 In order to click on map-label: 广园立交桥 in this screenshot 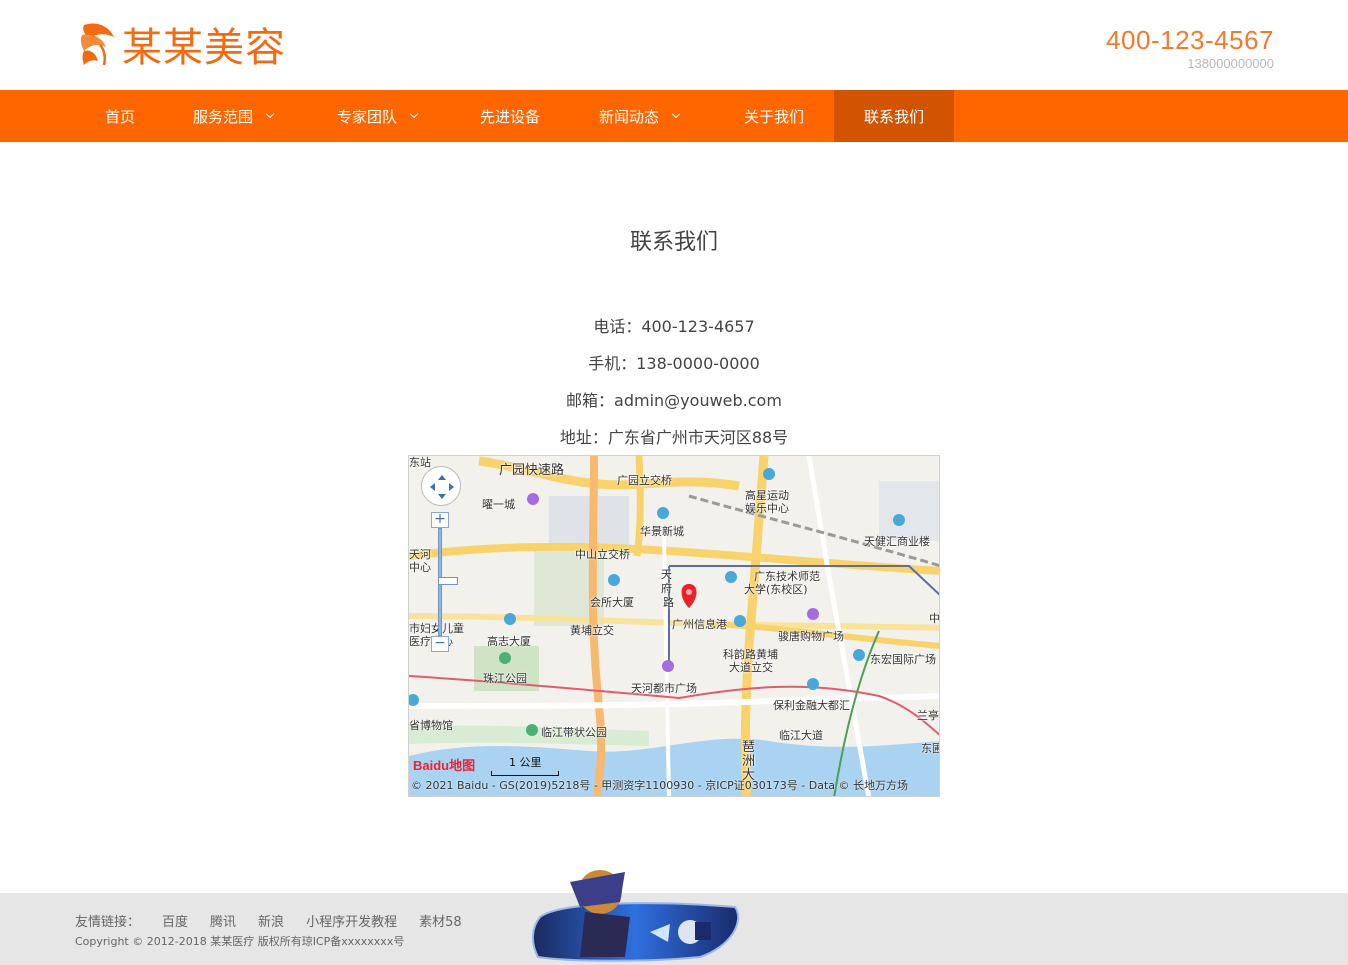, I will do `click(644, 480)`.